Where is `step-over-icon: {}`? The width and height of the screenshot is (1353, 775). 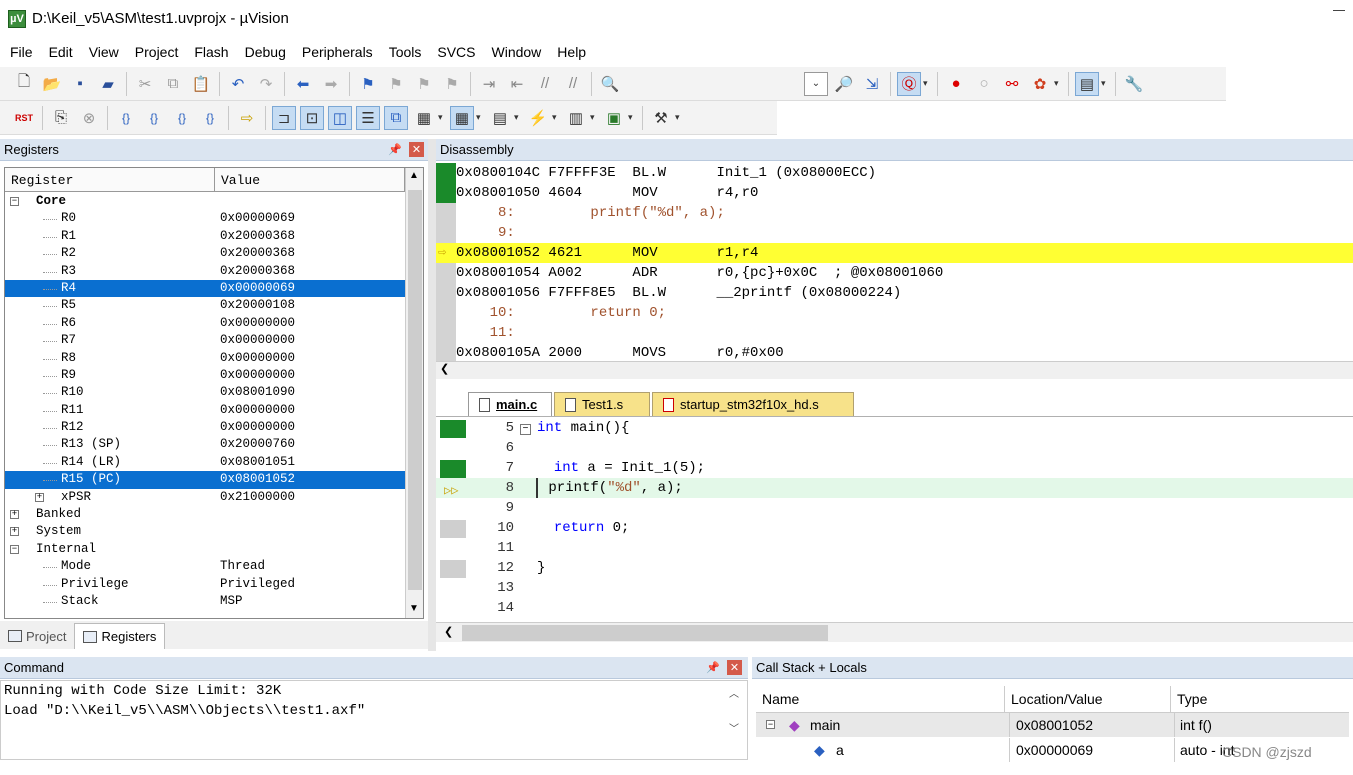
step-over-icon: {} is located at coordinates (154, 118).